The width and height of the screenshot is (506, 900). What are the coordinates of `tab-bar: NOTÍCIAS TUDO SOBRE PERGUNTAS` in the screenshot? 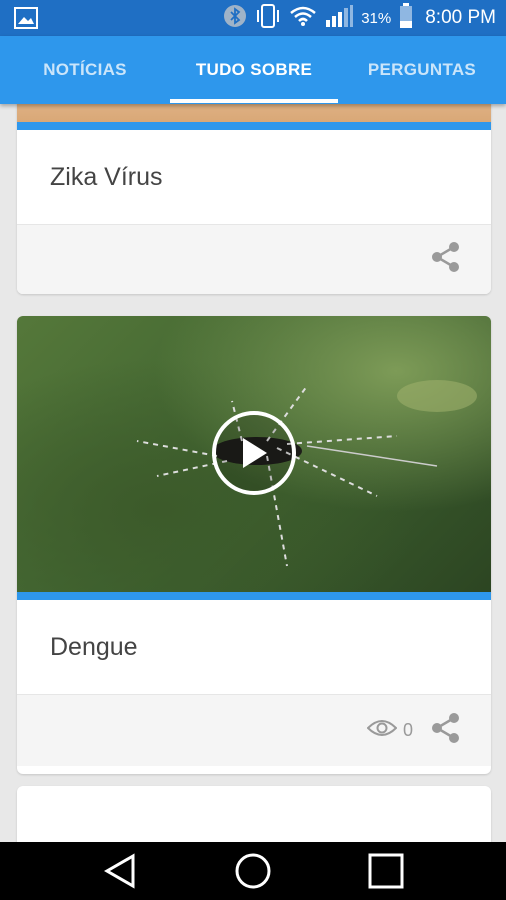 It's located at (253, 70).